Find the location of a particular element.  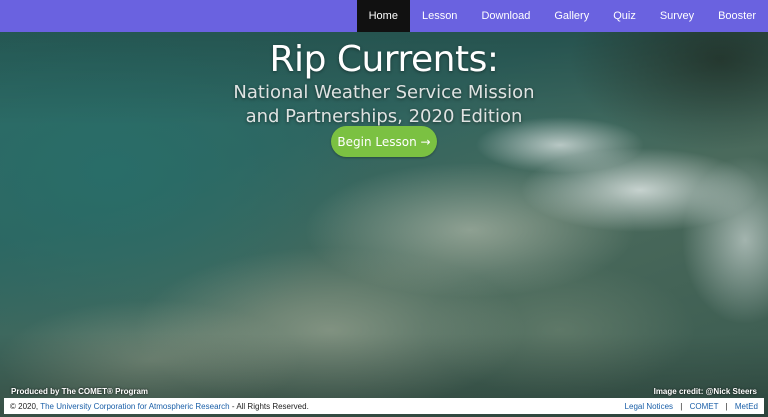

nav-gallery: Gallery is located at coordinates (571, 16).